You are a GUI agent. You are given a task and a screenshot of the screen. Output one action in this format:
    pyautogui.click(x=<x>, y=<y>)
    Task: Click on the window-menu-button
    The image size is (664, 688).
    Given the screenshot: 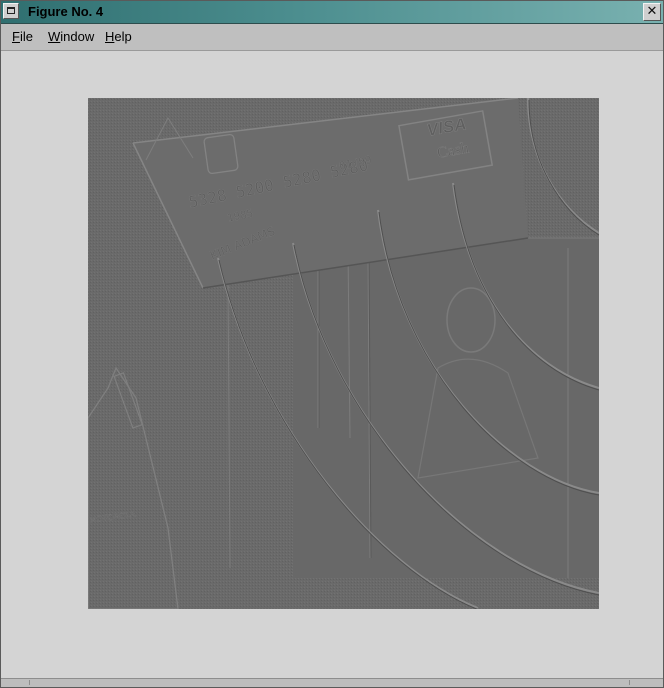 What is the action you would take?
    pyautogui.click(x=11, y=11)
    